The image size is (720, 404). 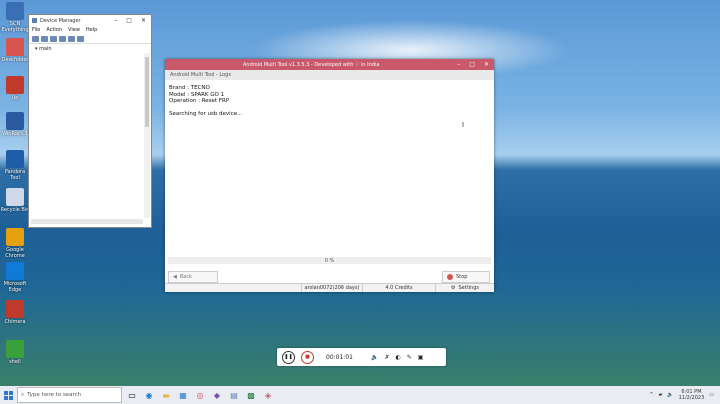 I want to click on desktop-icon: Microsoft Edge, so click(x=15, y=277).